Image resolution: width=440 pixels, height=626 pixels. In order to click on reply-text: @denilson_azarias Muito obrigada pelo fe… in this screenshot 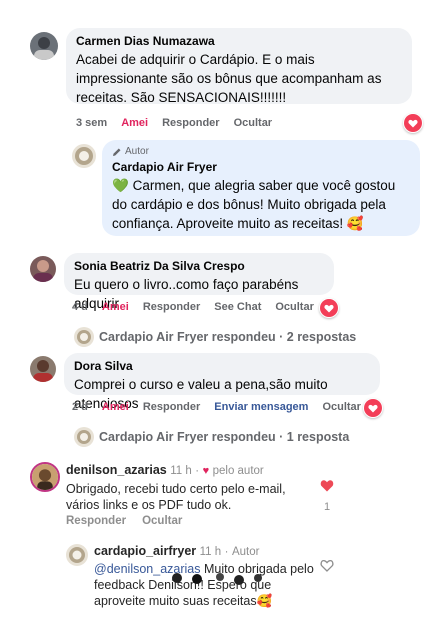, I will do `click(204, 585)`.